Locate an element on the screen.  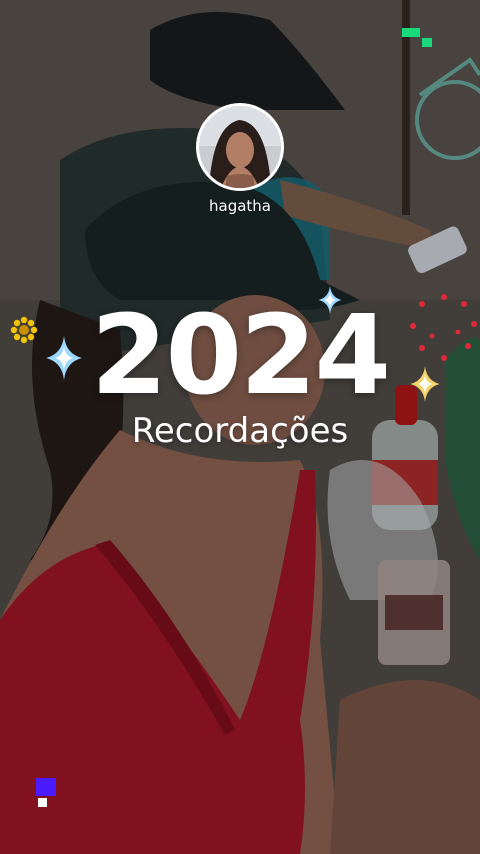
confetti-ring-icon is located at coordinates (443, 327).